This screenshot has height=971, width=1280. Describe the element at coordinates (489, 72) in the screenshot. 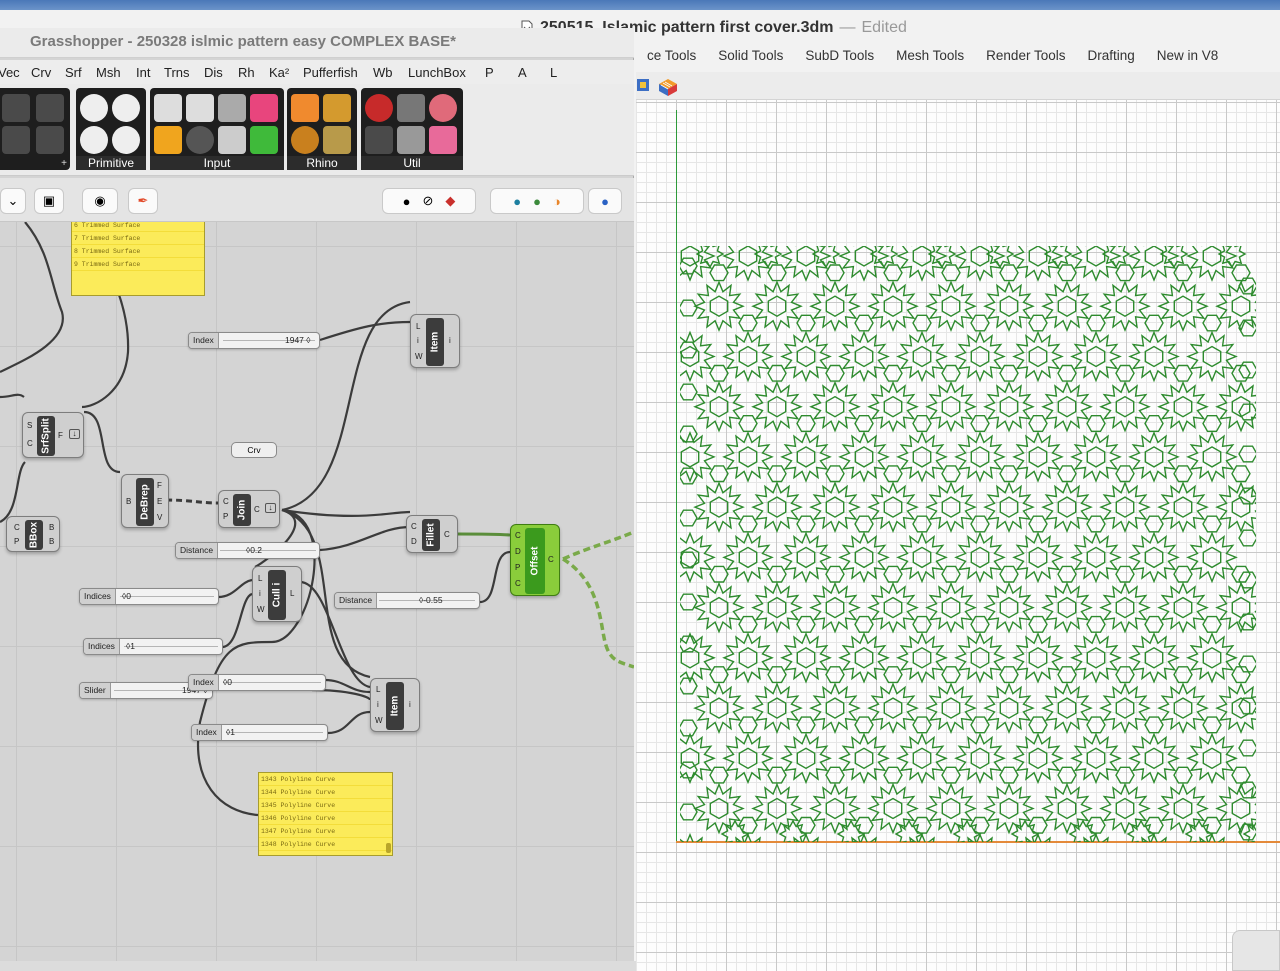

I see `tab-p: P` at that location.